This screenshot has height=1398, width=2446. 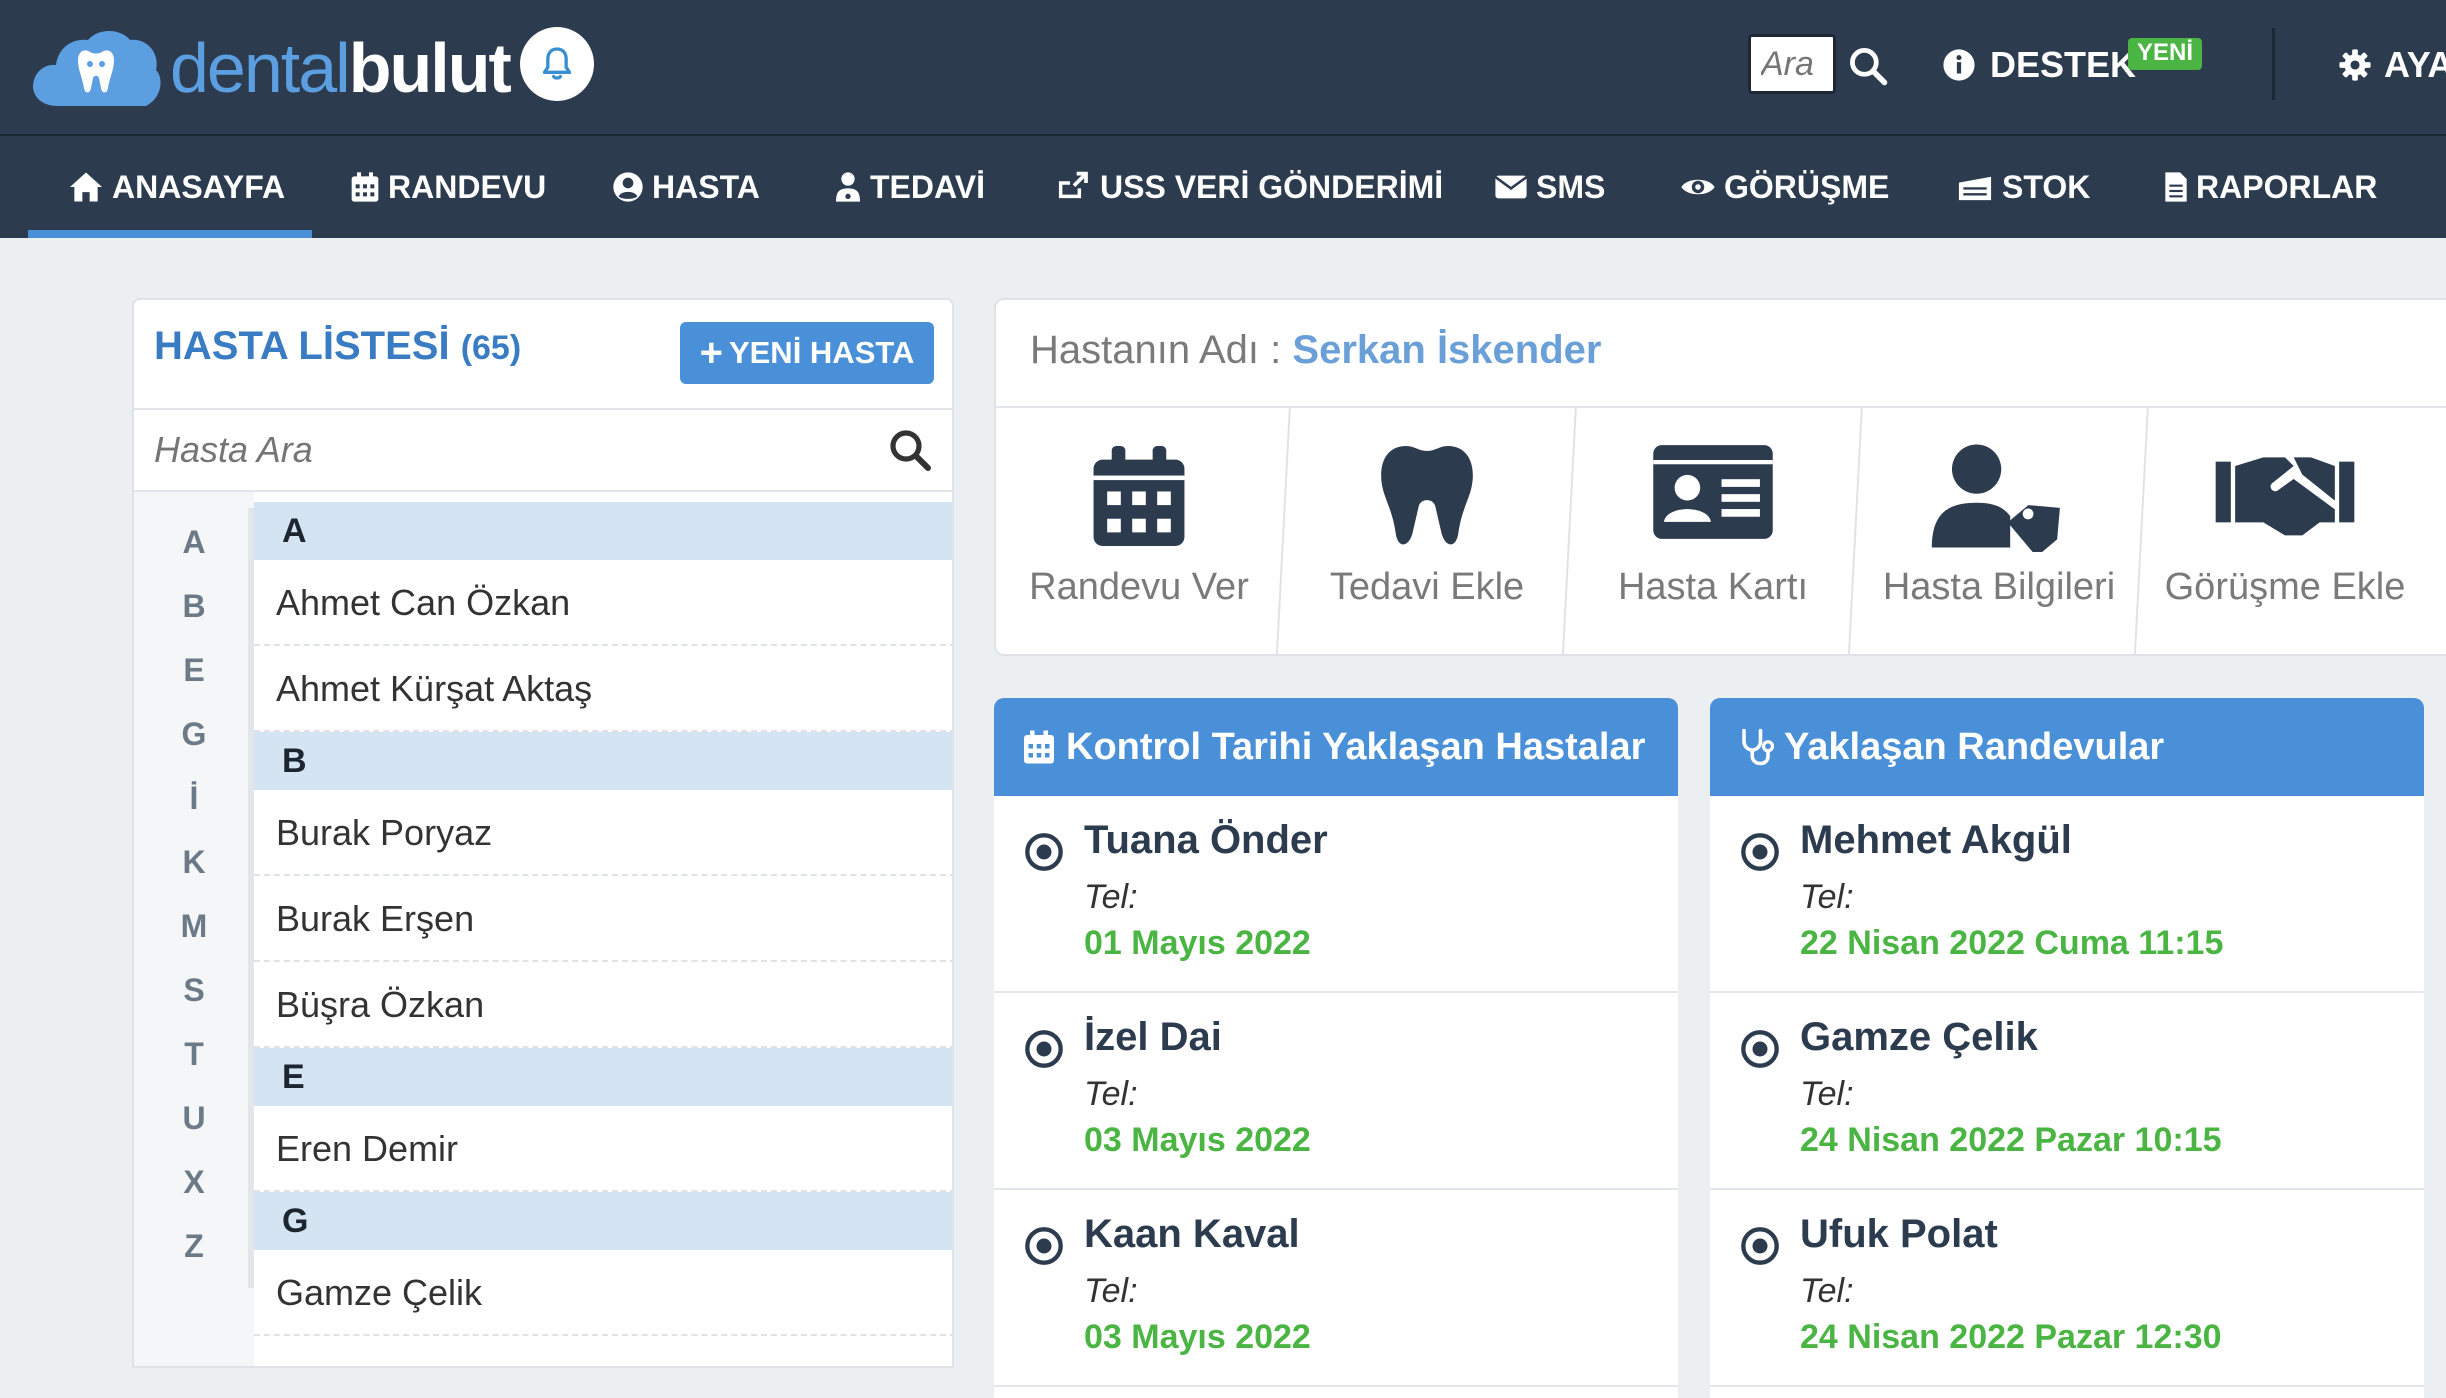 I want to click on alphabet-letter: A, so click(x=194, y=542).